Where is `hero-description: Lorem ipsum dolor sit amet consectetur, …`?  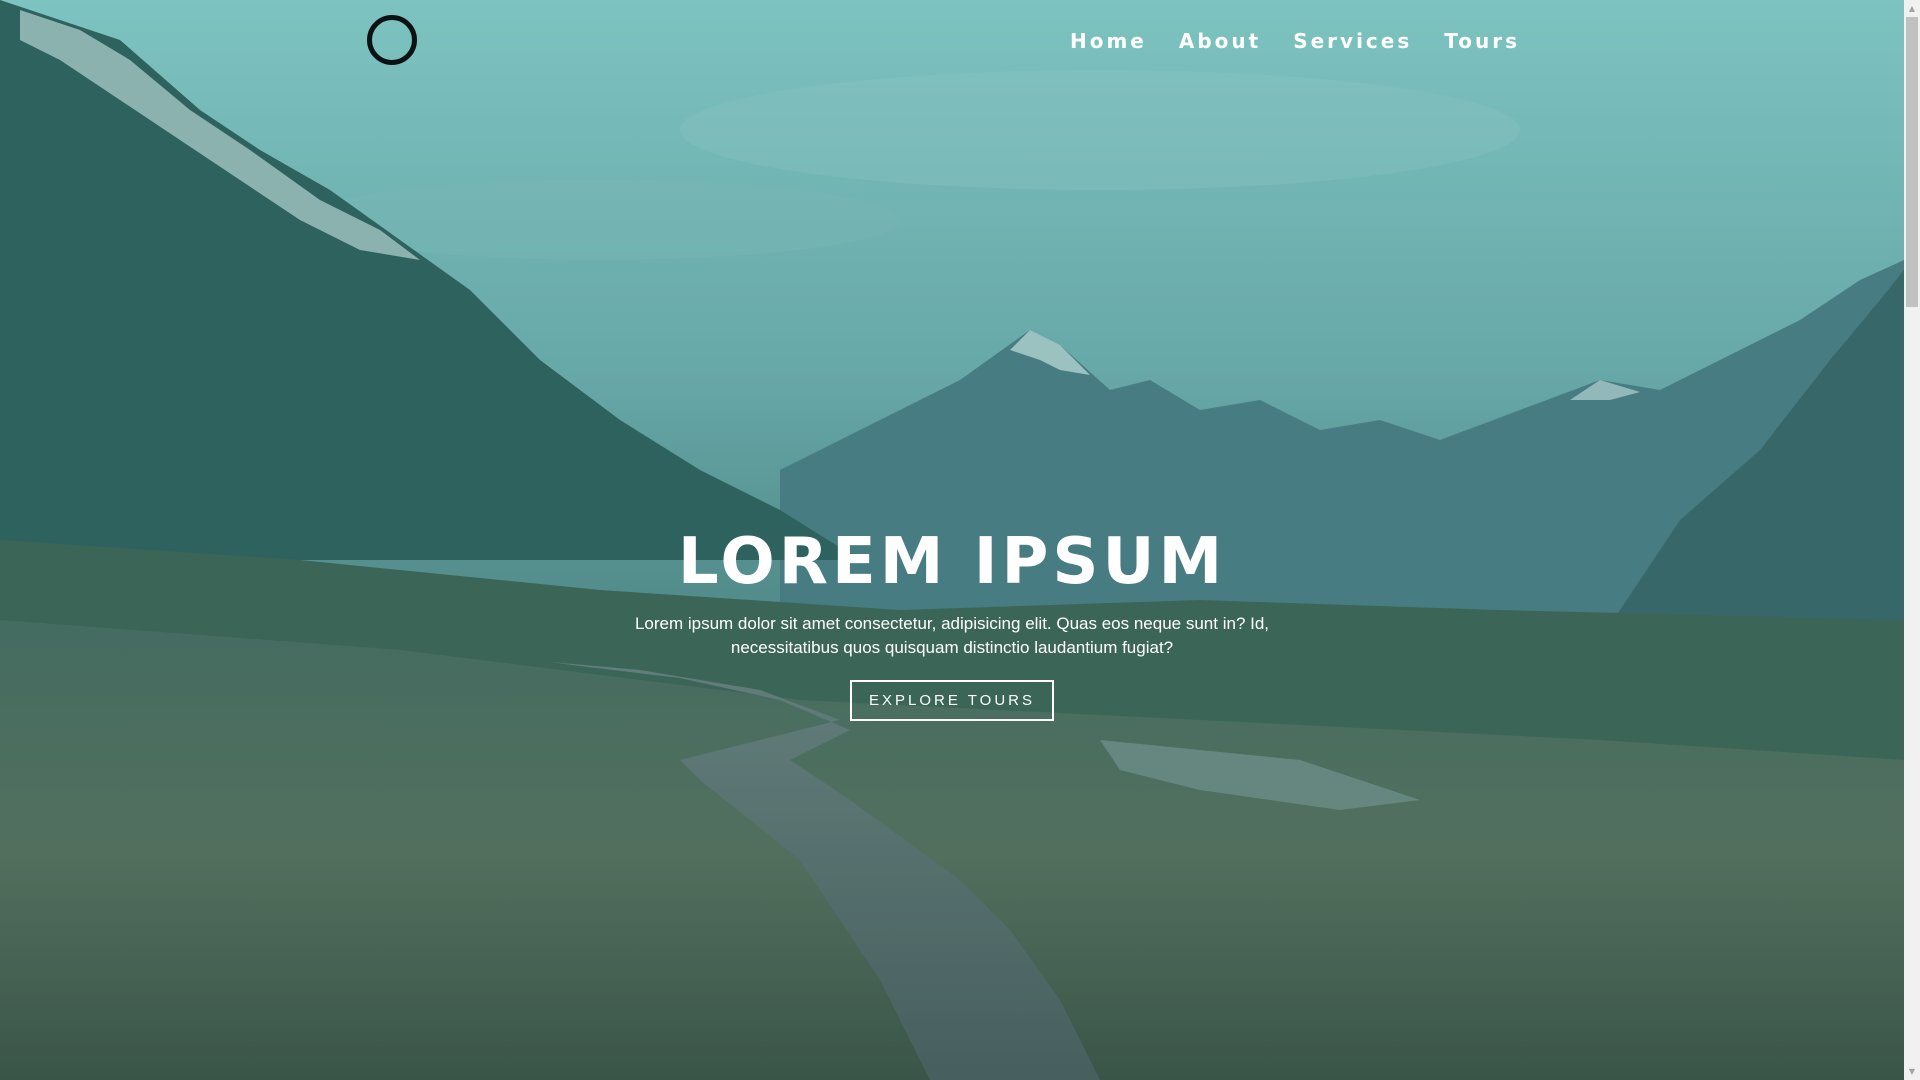
hero-description: Lorem ipsum dolor sit amet consectetur, … is located at coordinates (952, 635).